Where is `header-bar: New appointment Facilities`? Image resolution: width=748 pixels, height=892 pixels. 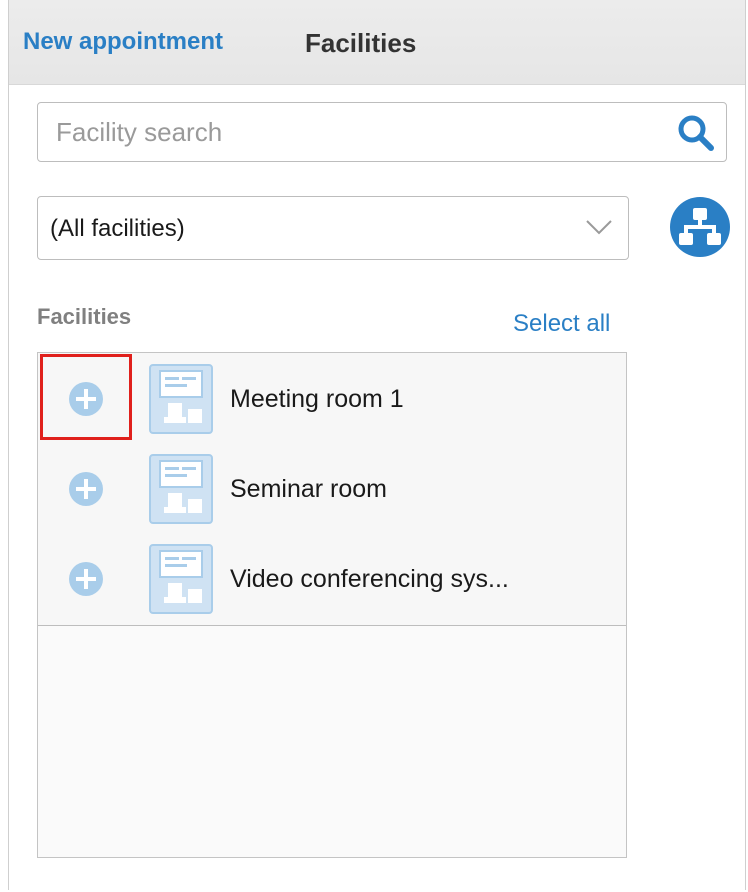 header-bar: New appointment Facilities is located at coordinates (377, 42).